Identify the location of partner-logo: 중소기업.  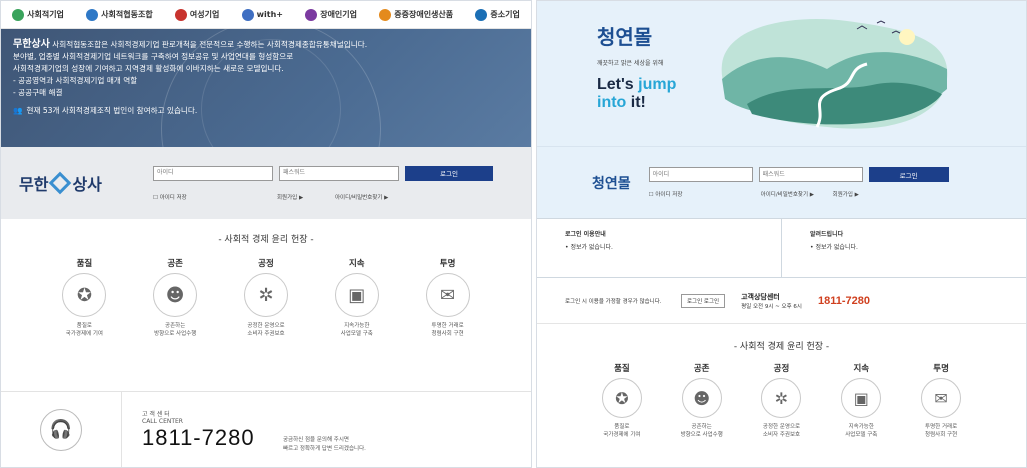
(497, 14).